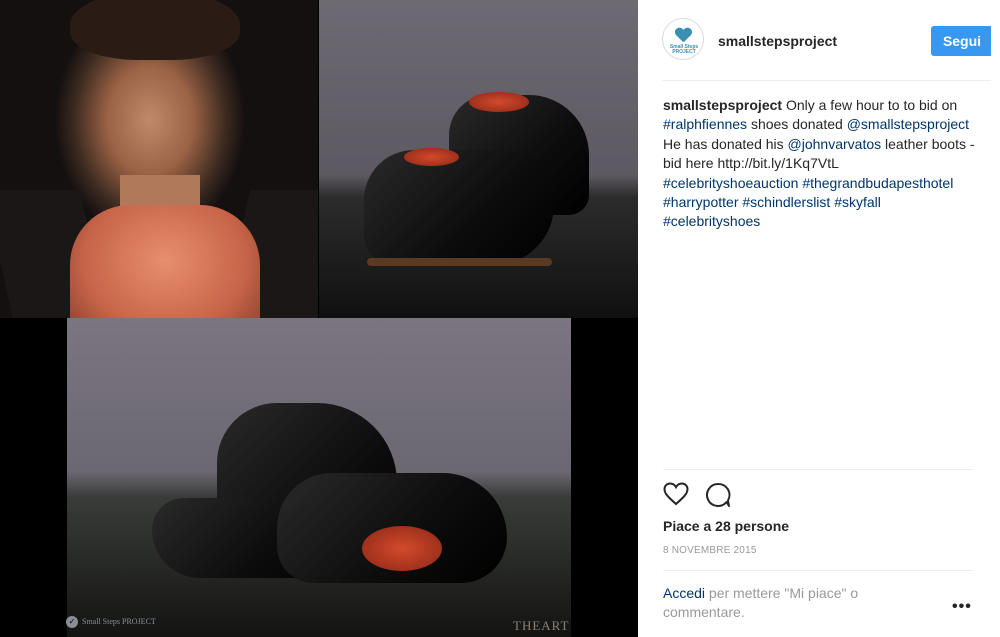 This screenshot has height=637, width=1000. What do you see at coordinates (705, 124) in the screenshot?
I see `hashtag-link: #ralphfiennes` at bounding box center [705, 124].